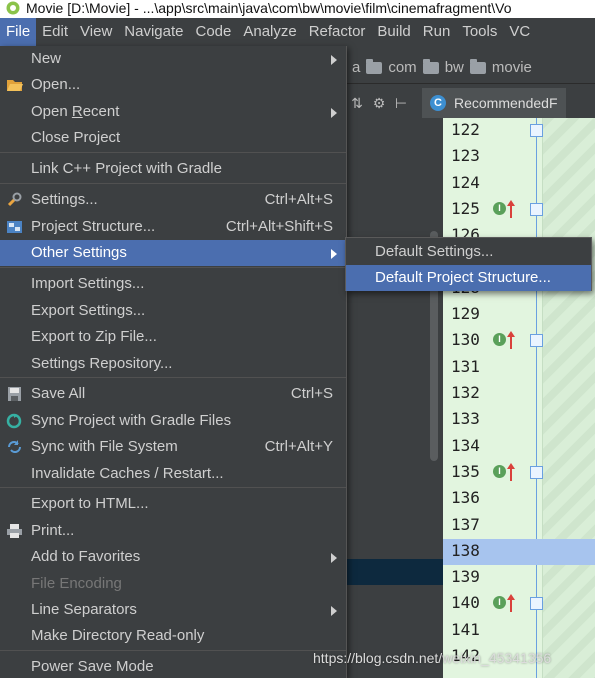 This screenshot has width=595, height=678. I want to click on save-icon, so click(14, 394).